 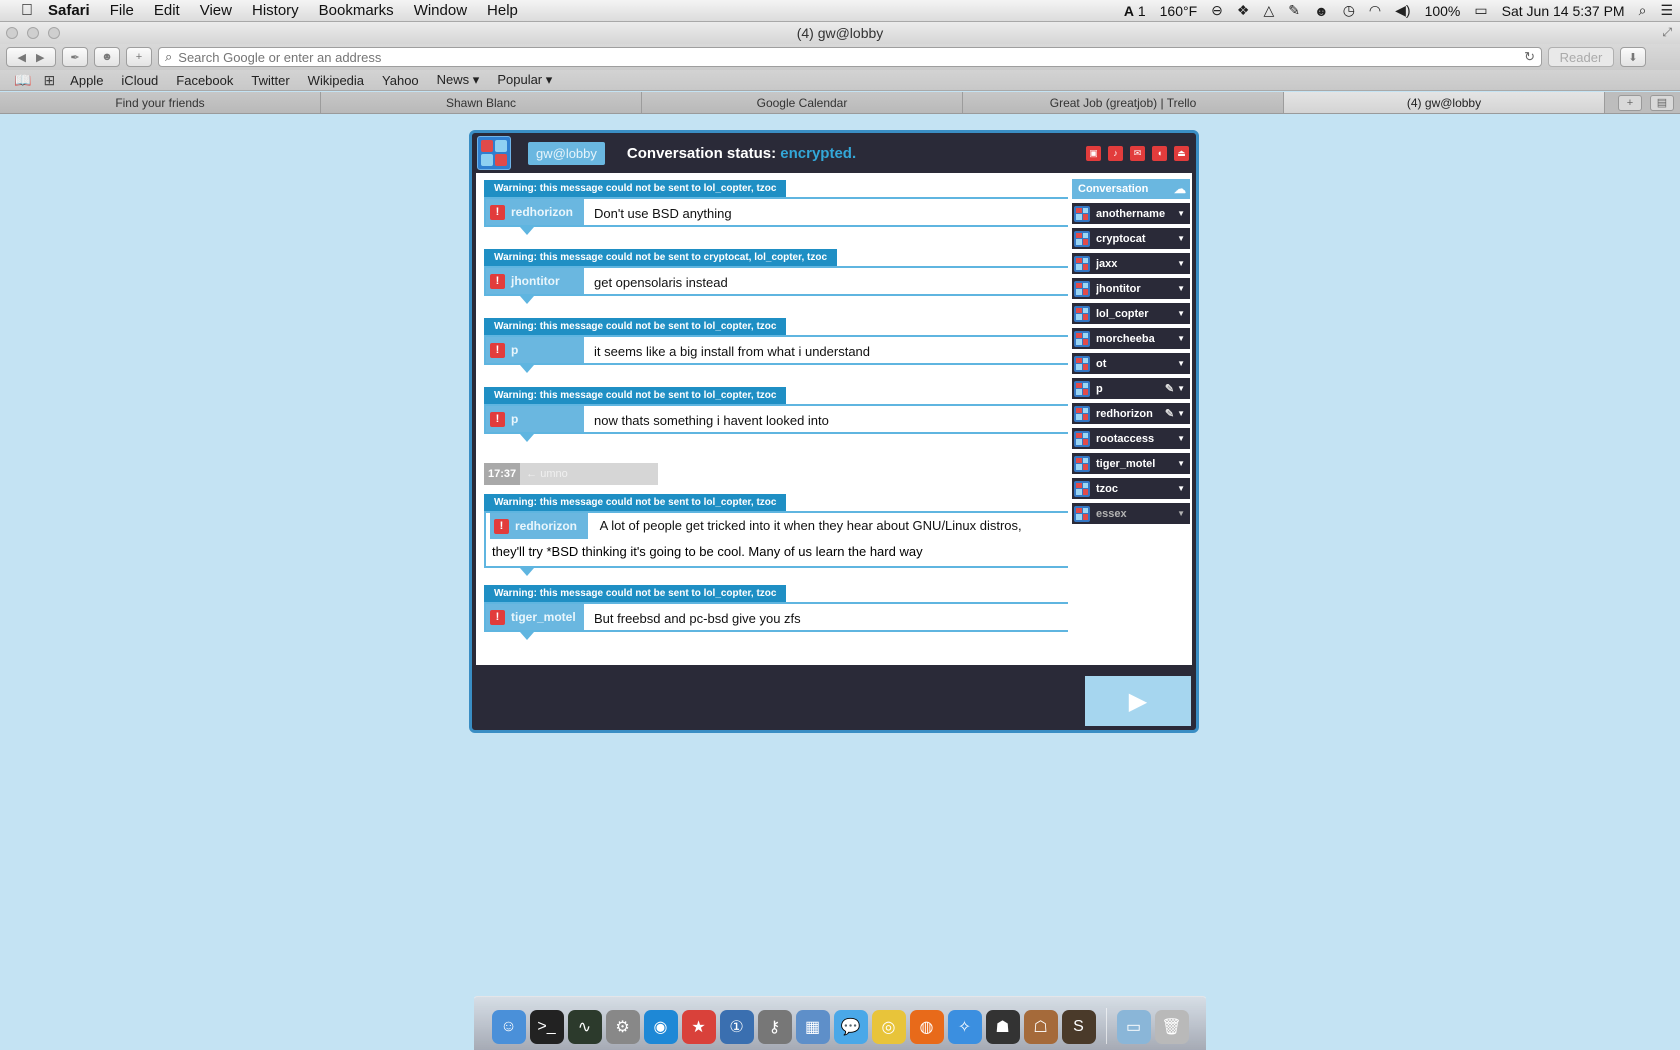 I want to click on sublime-icon: S, so click(x=1078, y=1027).